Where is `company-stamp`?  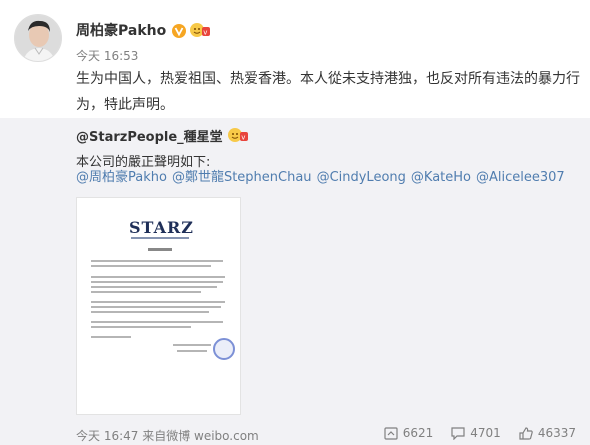
company-stamp is located at coordinates (224, 349).